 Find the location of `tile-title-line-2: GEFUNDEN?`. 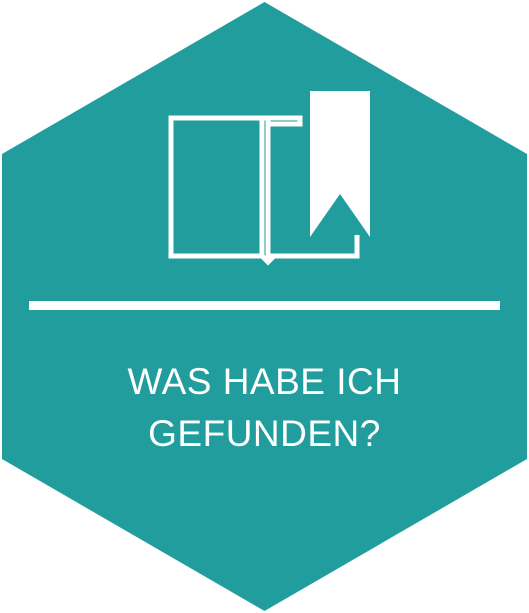

tile-title-line-2: GEFUNDEN? is located at coordinates (264, 433).